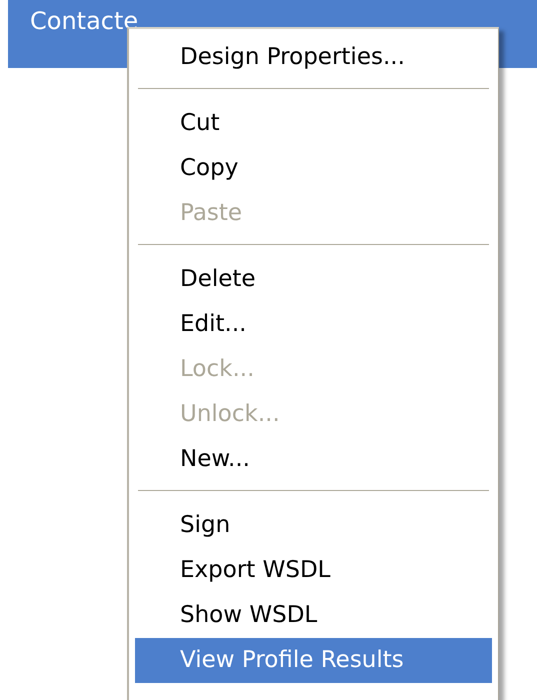  What do you see at coordinates (313, 615) in the screenshot?
I see `menu-item: Show WSDL` at bounding box center [313, 615].